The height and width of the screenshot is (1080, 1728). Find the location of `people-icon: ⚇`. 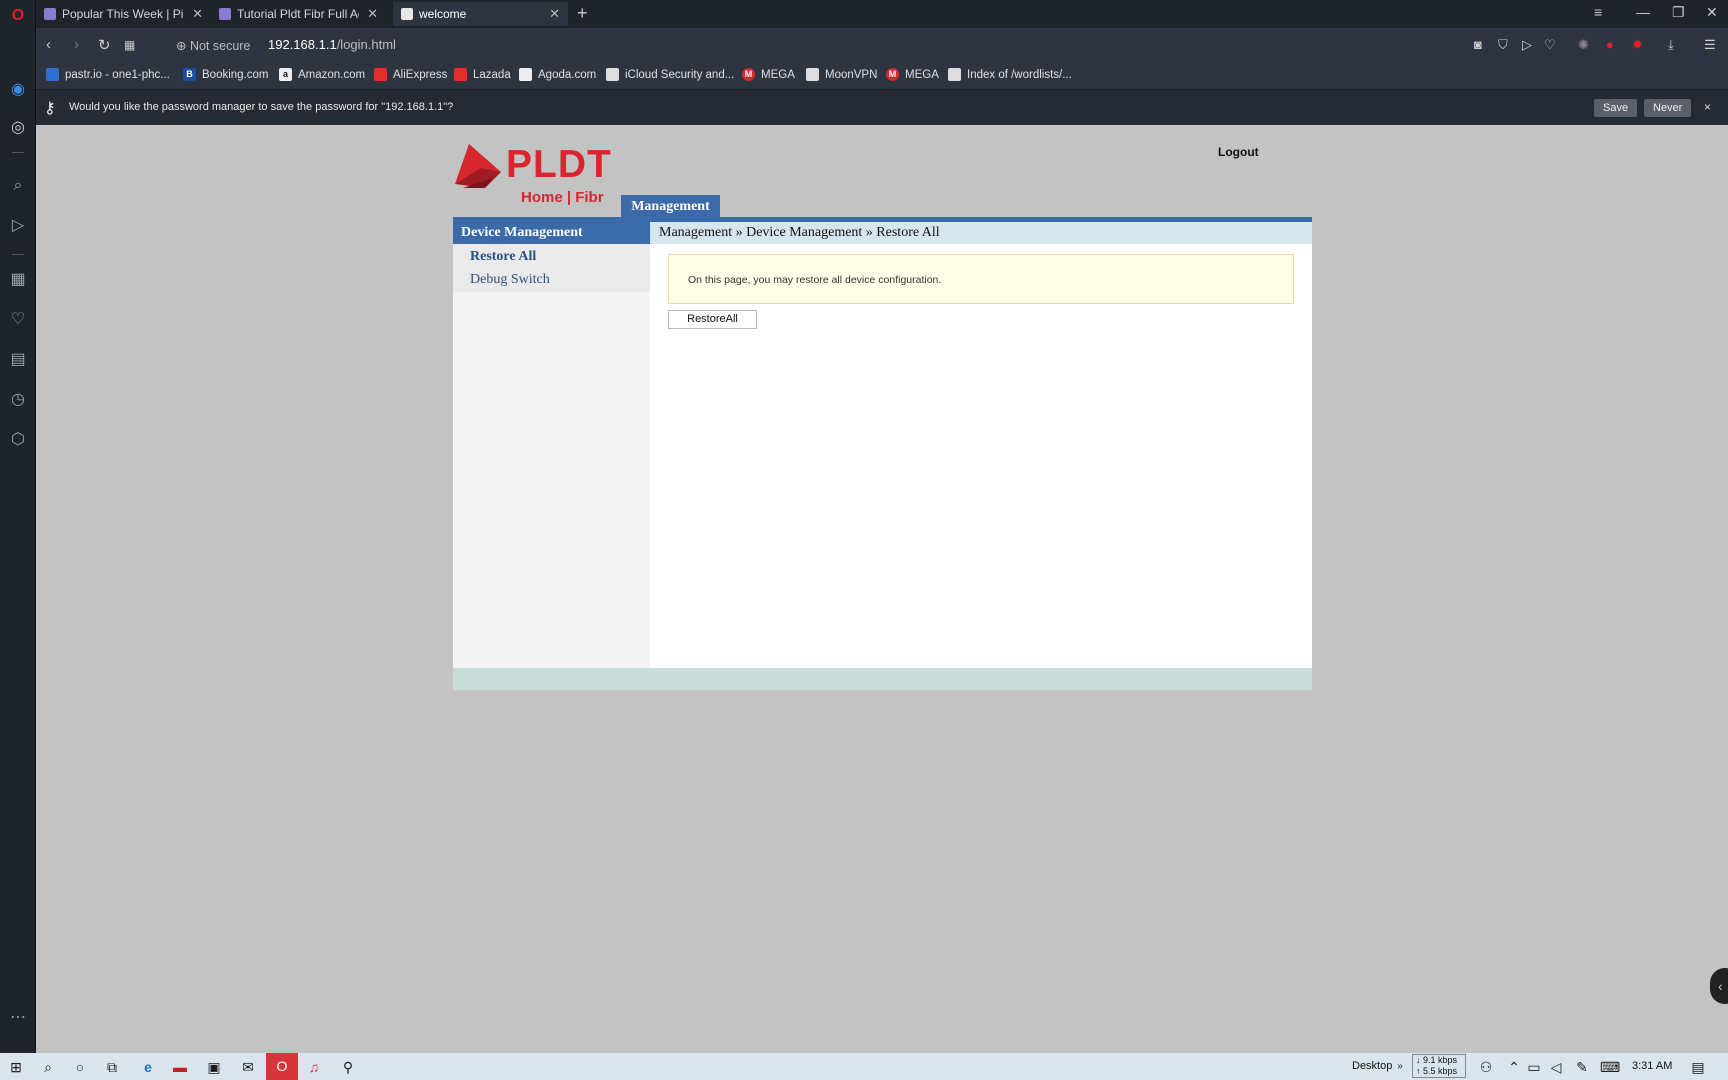

people-icon: ⚇ is located at coordinates (1486, 1067).